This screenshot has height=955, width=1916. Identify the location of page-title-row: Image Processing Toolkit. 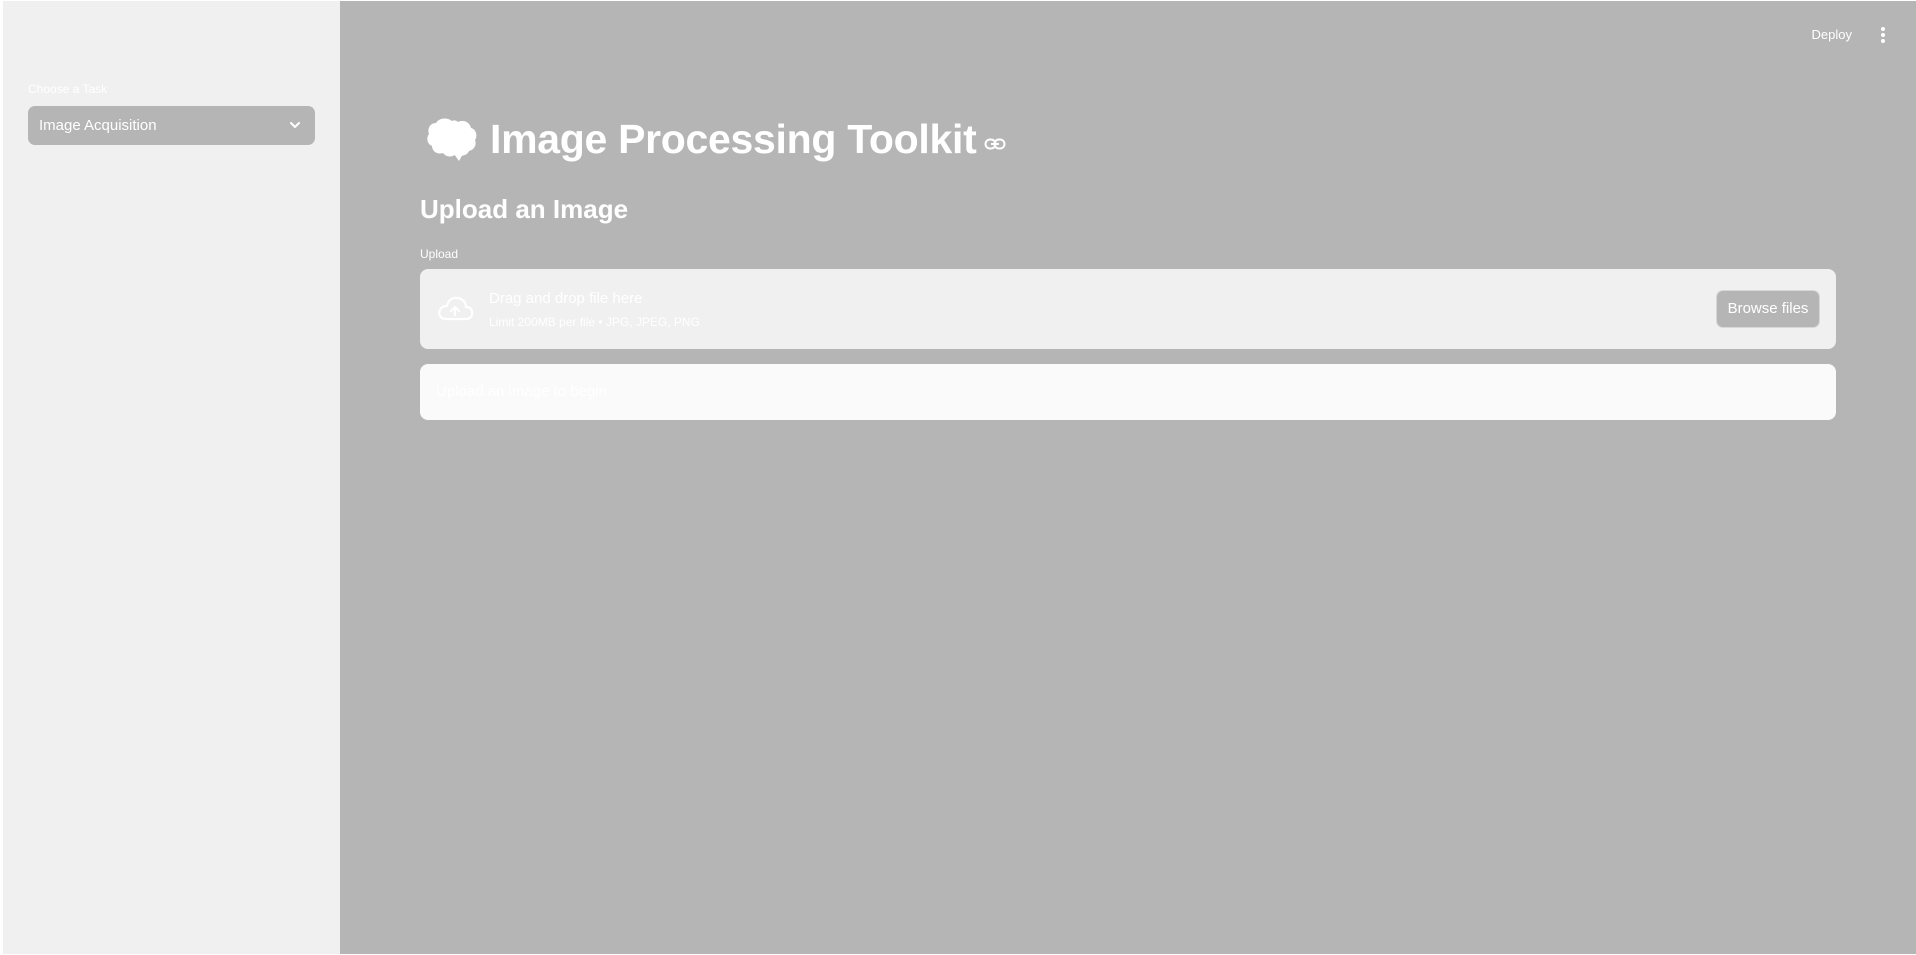
(716, 139).